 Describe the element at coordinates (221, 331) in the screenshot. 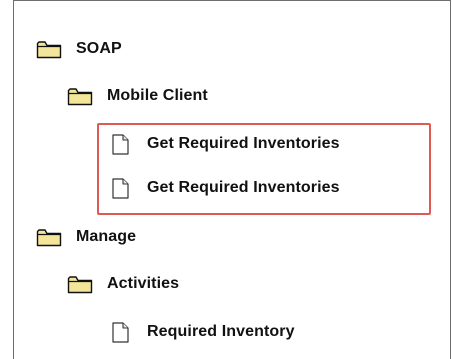

I see `tree-item-label: Required Inventory` at that location.